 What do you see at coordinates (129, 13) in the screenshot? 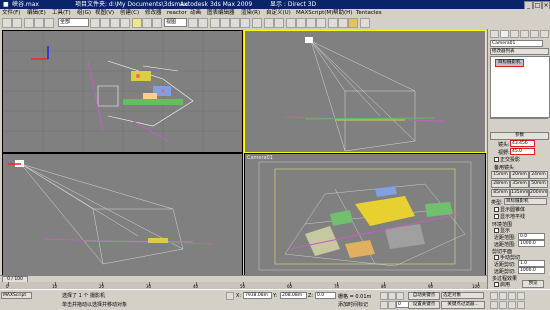
I see `menu-create: 创建(C)` at bounding box center [129, 13].